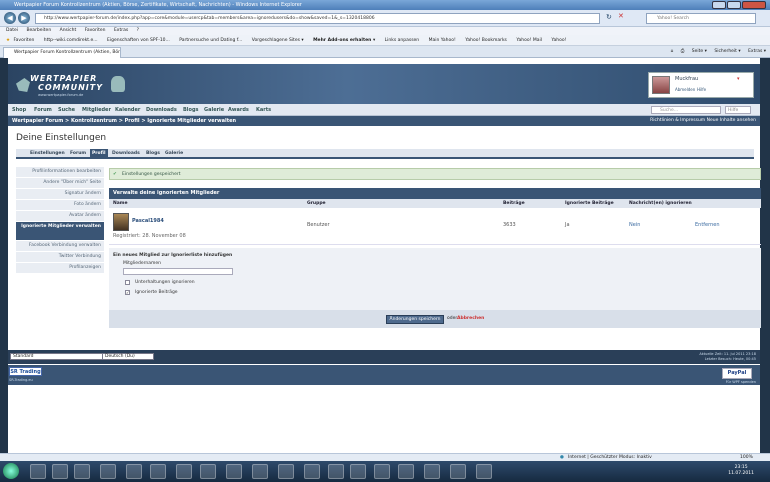  I want to click on fav-item: Main Yahoo!, so click(442, 40).